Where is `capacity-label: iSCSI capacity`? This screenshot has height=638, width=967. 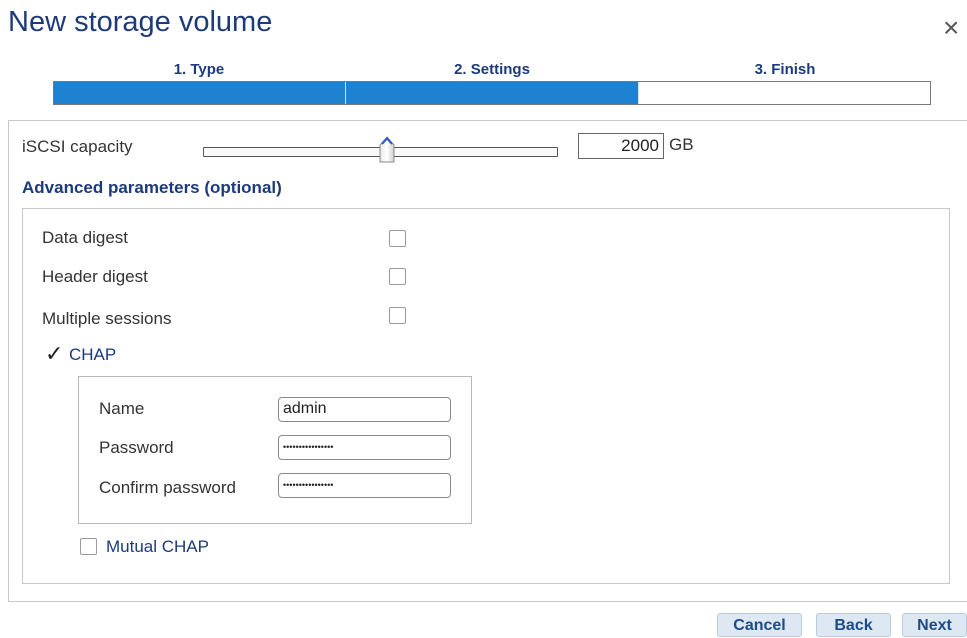
capacity-label: iSCSI capacity is located at coordinates (77, 146).